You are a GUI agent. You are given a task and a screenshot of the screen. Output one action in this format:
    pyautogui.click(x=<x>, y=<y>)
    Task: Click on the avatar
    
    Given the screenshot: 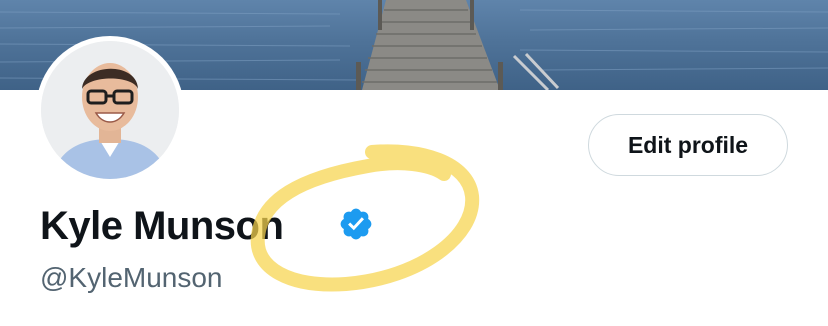 What is the action you would take?
    pyautogui.click(x=110, y=110)
    